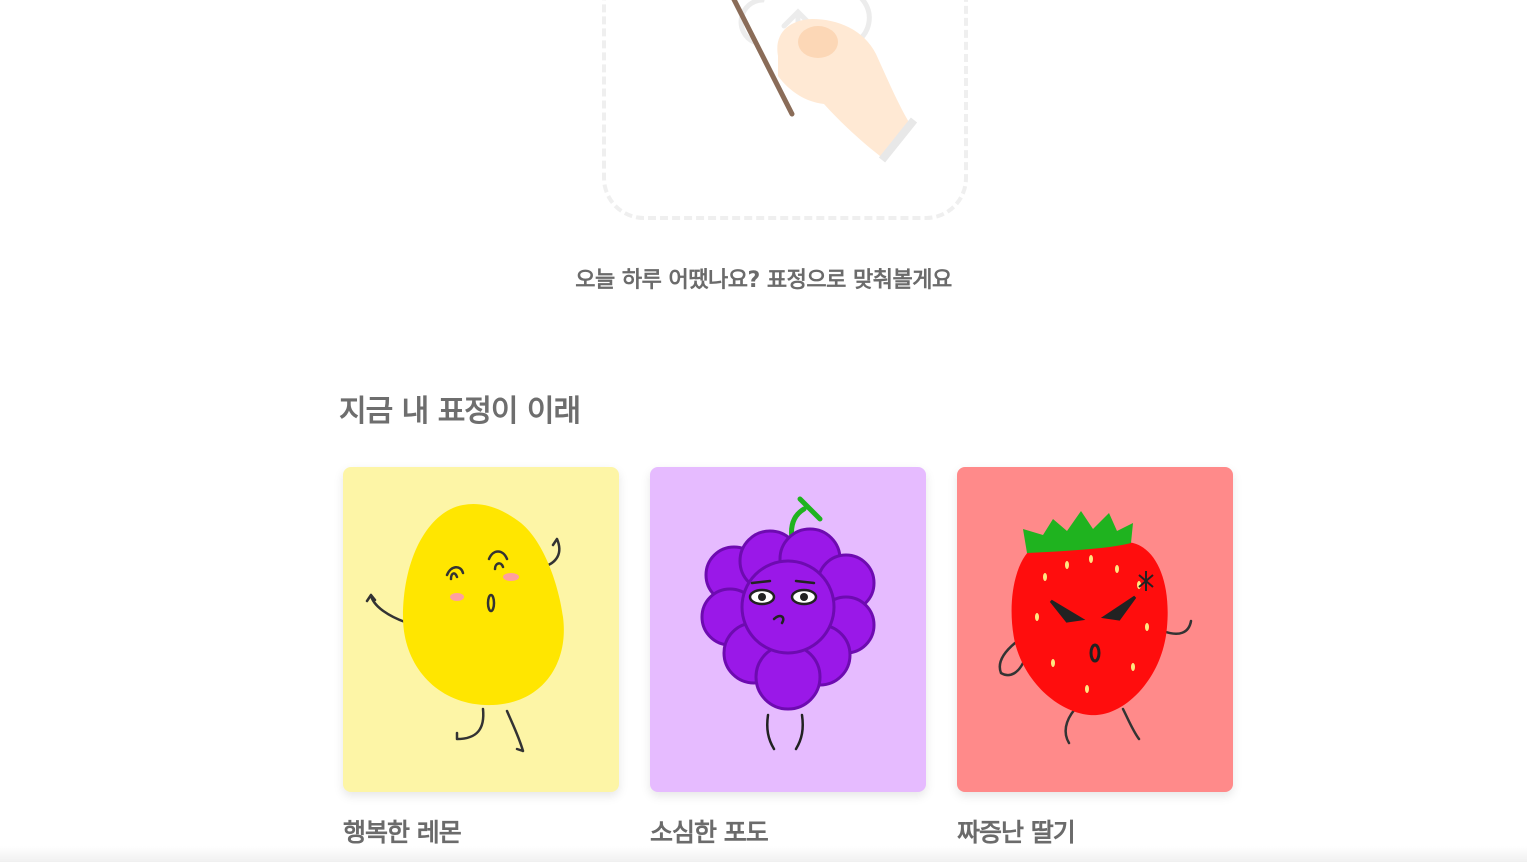 The height and width of the screenshot is (862, 1527). Describe the element at coordinates (763, 280) in the screenshot. I see `mood-prompt-text: 오늘 하루 어땠나요? 표정으로 맞춰볼게요` at that location.